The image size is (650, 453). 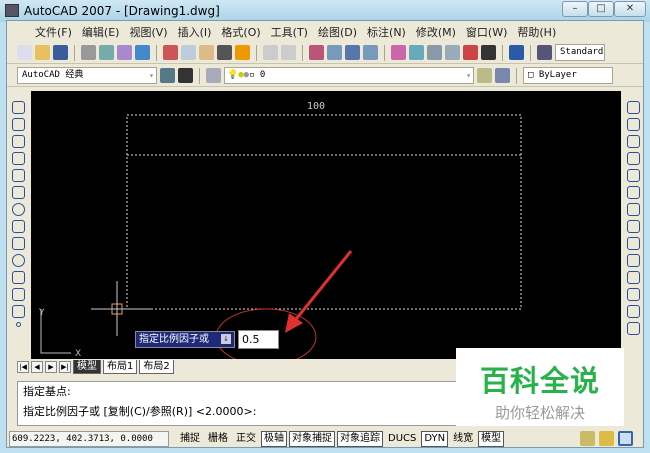 I want to click on menu-edit: 编辑(E), so click(x=101, y=32).